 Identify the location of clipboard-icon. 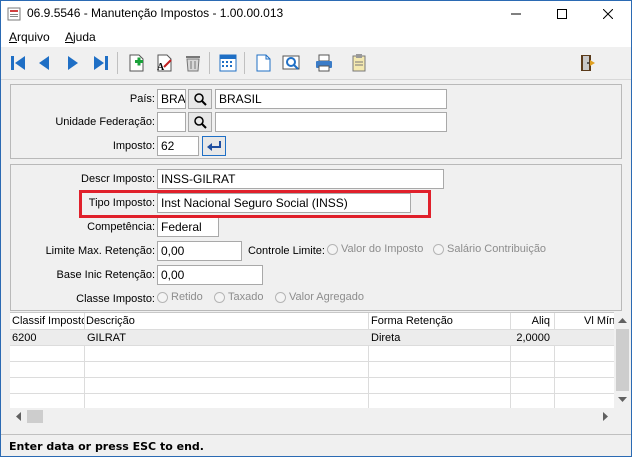
(359, 63).